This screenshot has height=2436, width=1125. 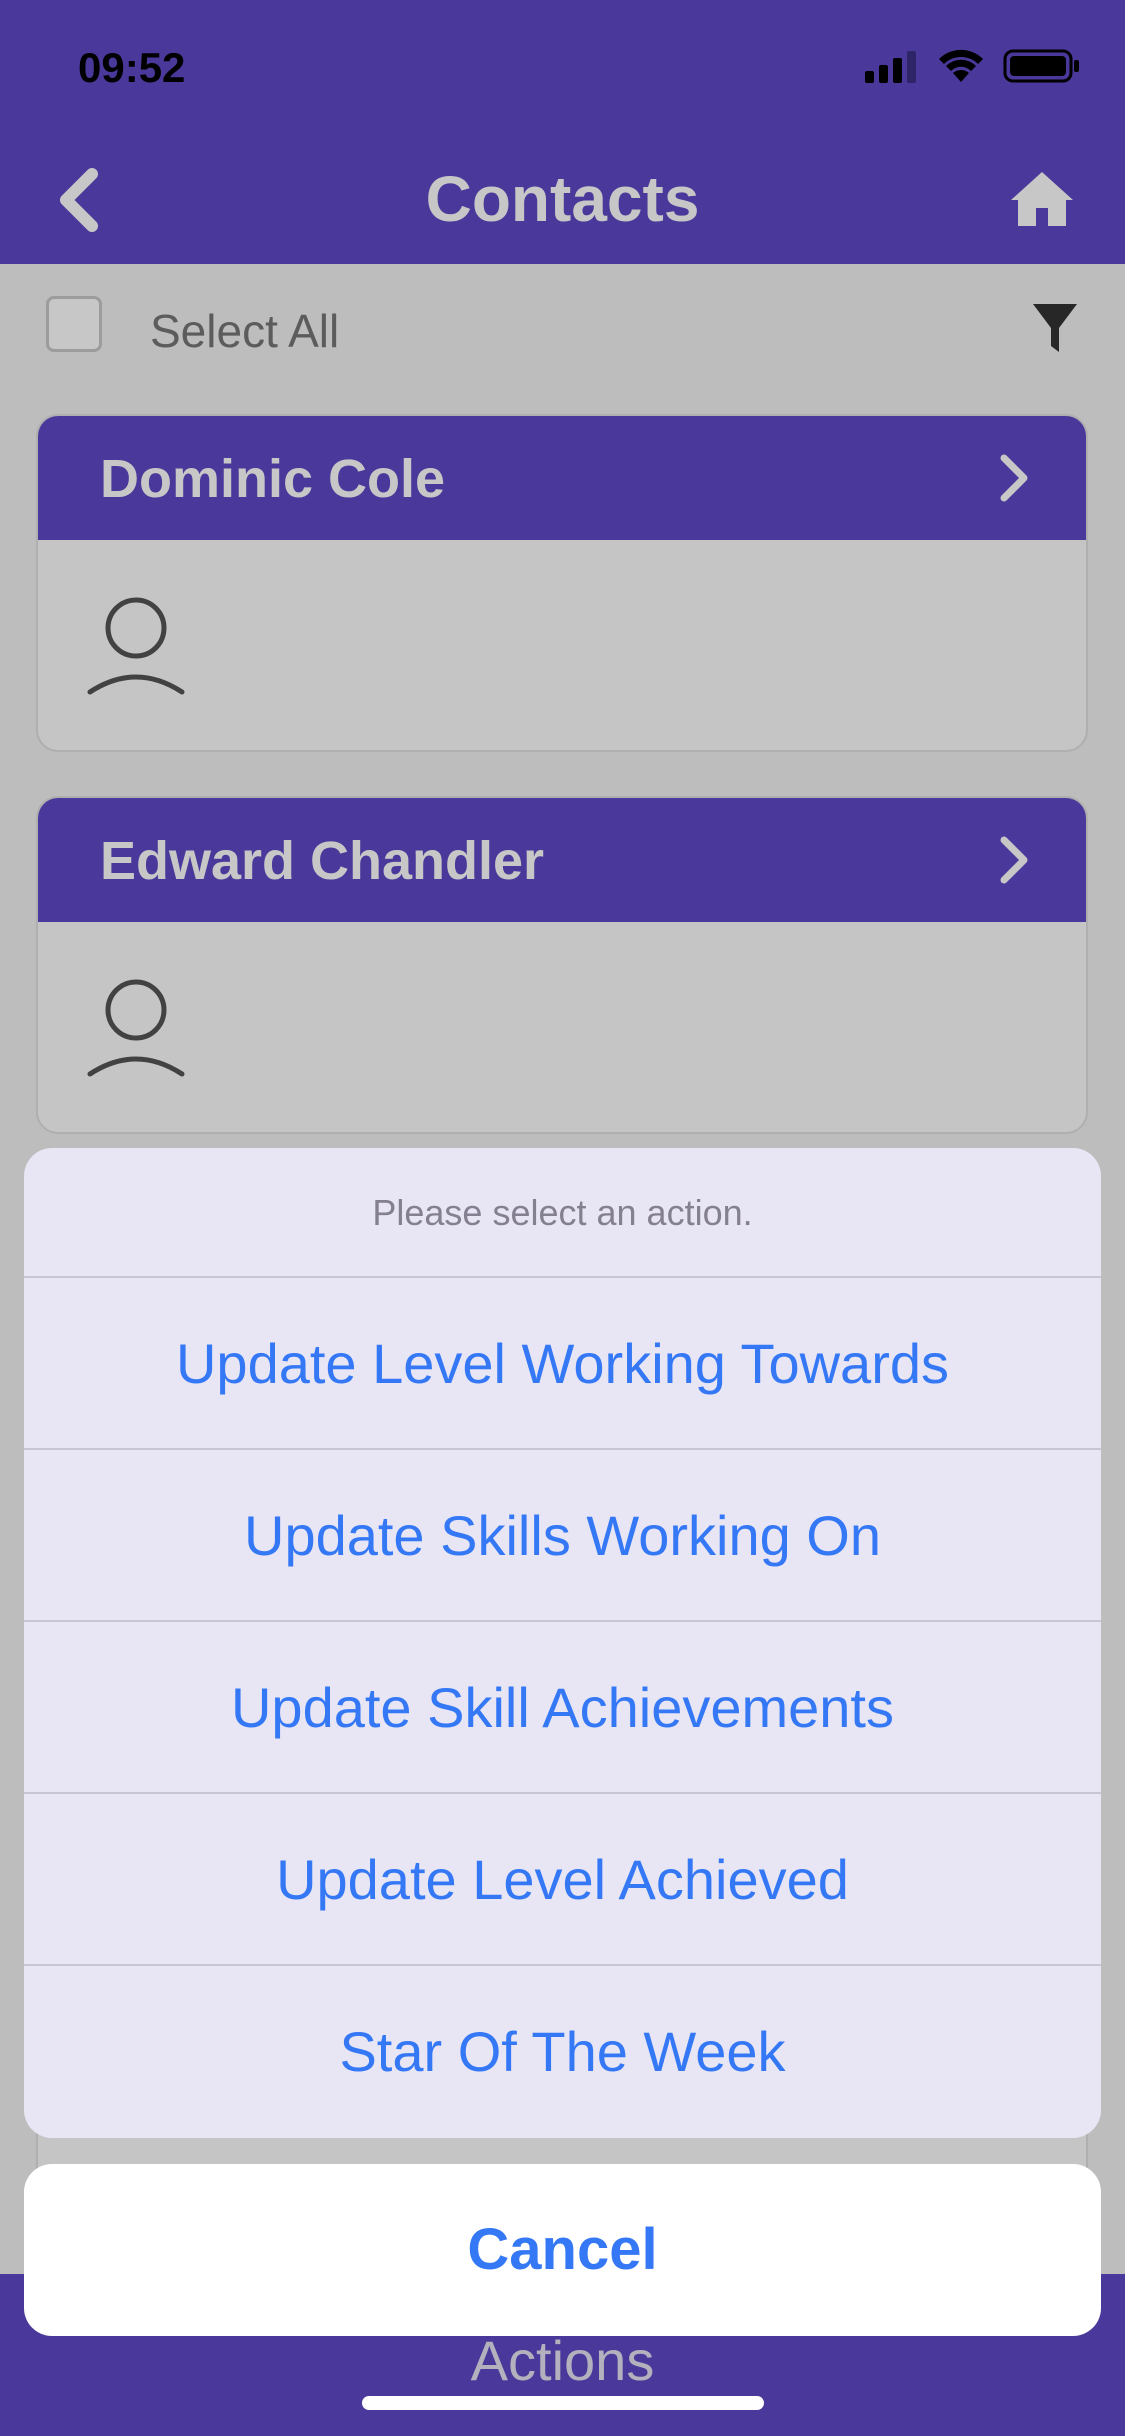 I want to click on action-update-level-working-towards: Update Level Working Towards, so click(x=562, y=1364).